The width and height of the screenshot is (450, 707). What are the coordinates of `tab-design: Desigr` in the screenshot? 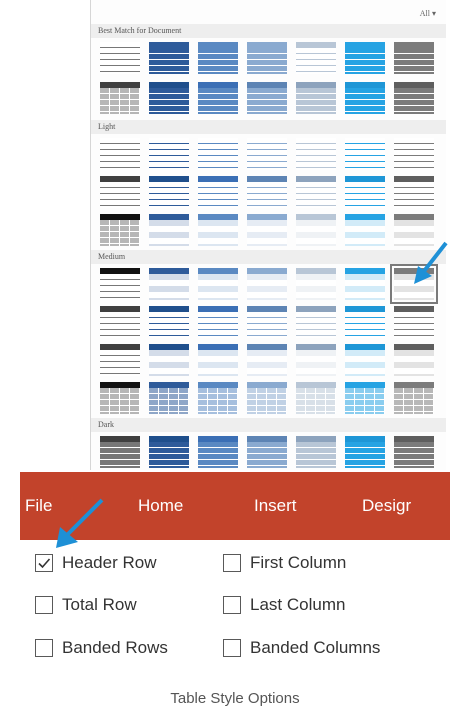 It's located at (386, 506).